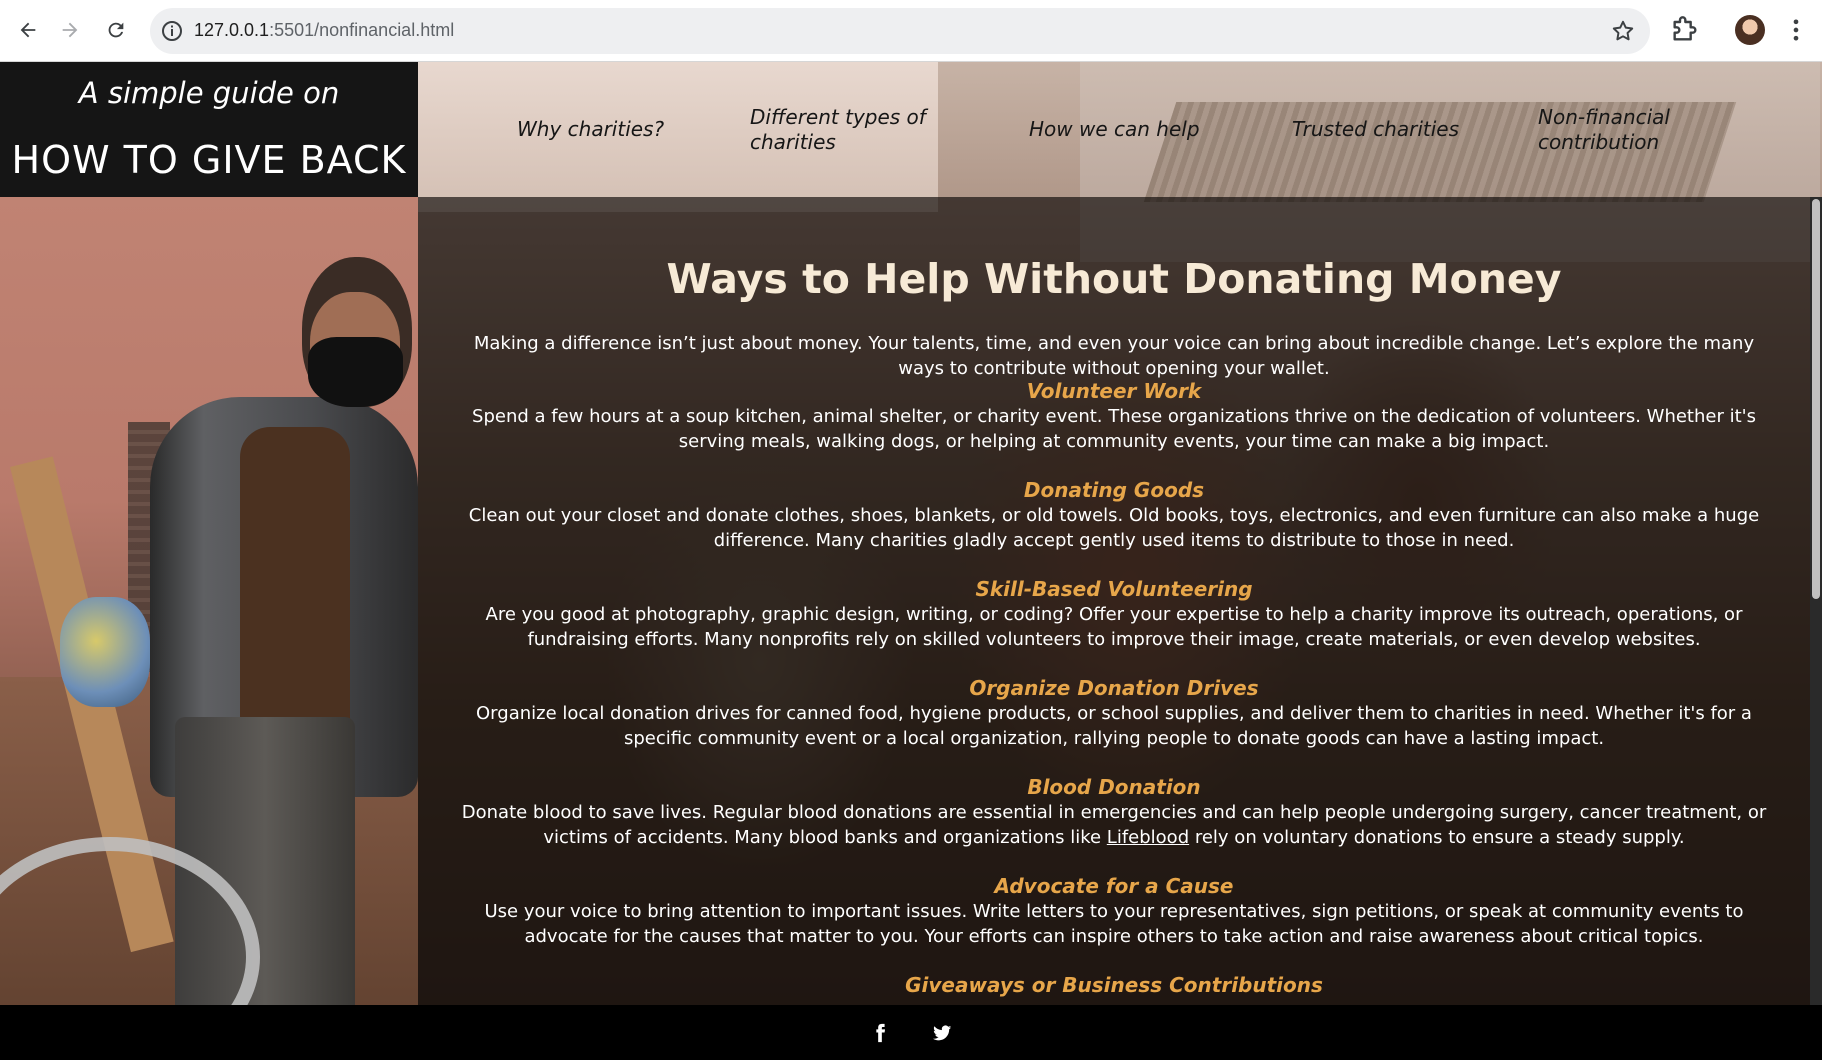 The height and width of the screenshot is (1060, 1822). Describe the element at coordinates (1114, 391) in the screenshot. I see `section-heading: Volunteer Work` at that location.